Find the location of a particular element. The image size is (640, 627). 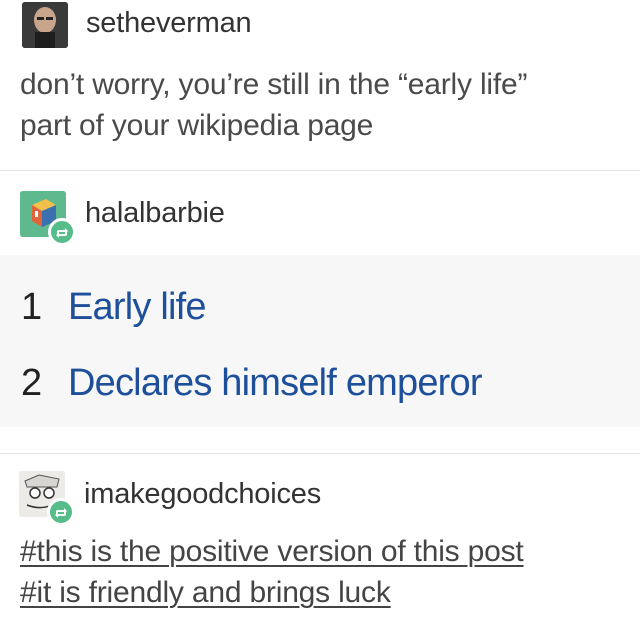

toc-number-1: 1 is located at coordinates (31, 307).